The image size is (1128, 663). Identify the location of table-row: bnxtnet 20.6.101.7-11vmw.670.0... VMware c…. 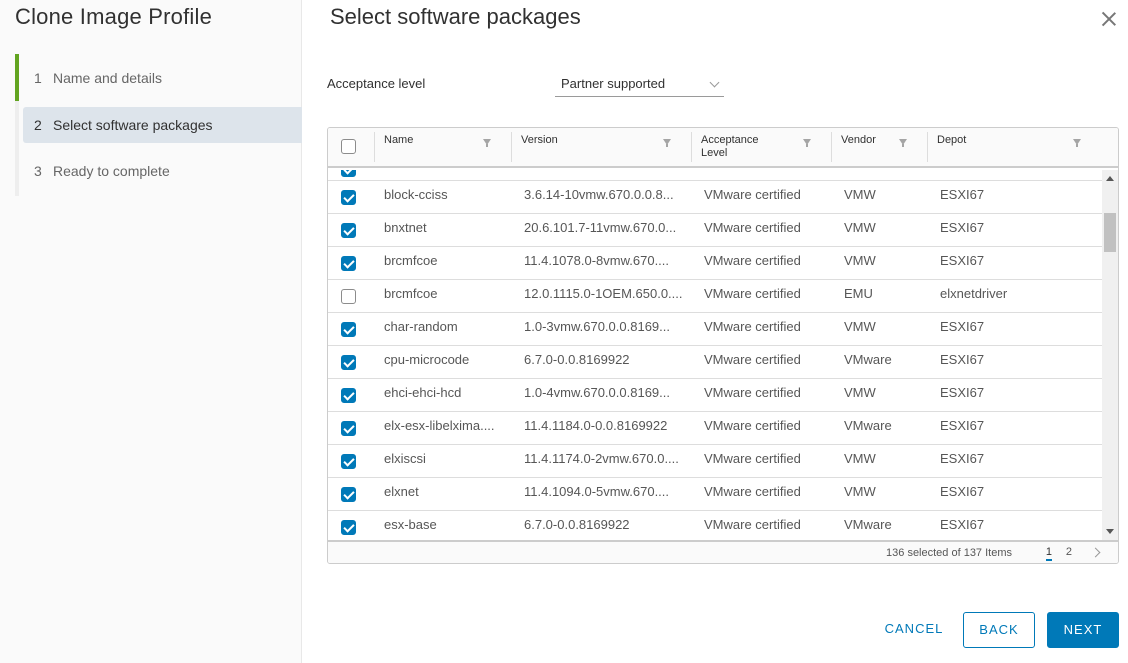
(715, 230).